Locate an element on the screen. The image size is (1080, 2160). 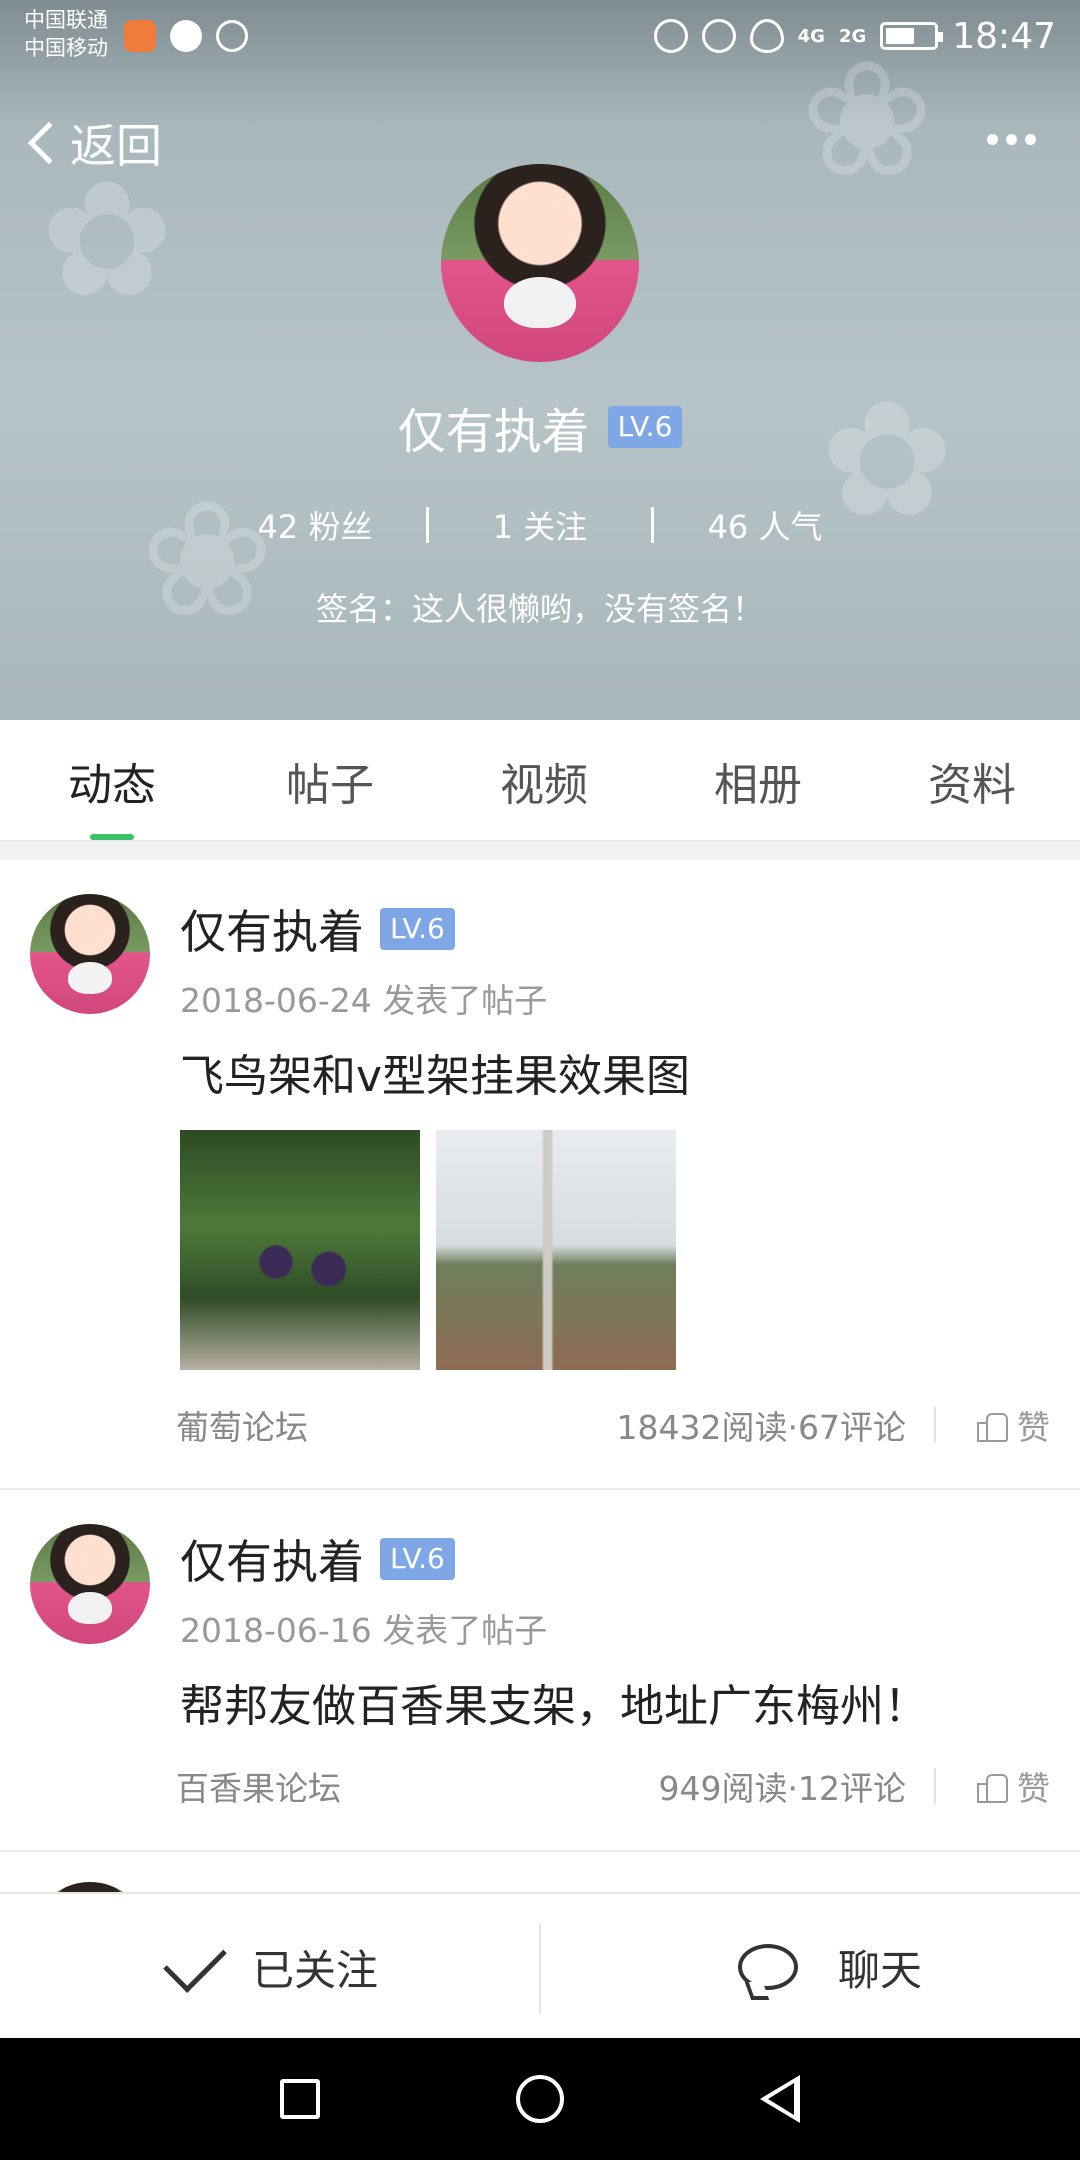
back-label: 返回 is located at coordinates (116, 146).